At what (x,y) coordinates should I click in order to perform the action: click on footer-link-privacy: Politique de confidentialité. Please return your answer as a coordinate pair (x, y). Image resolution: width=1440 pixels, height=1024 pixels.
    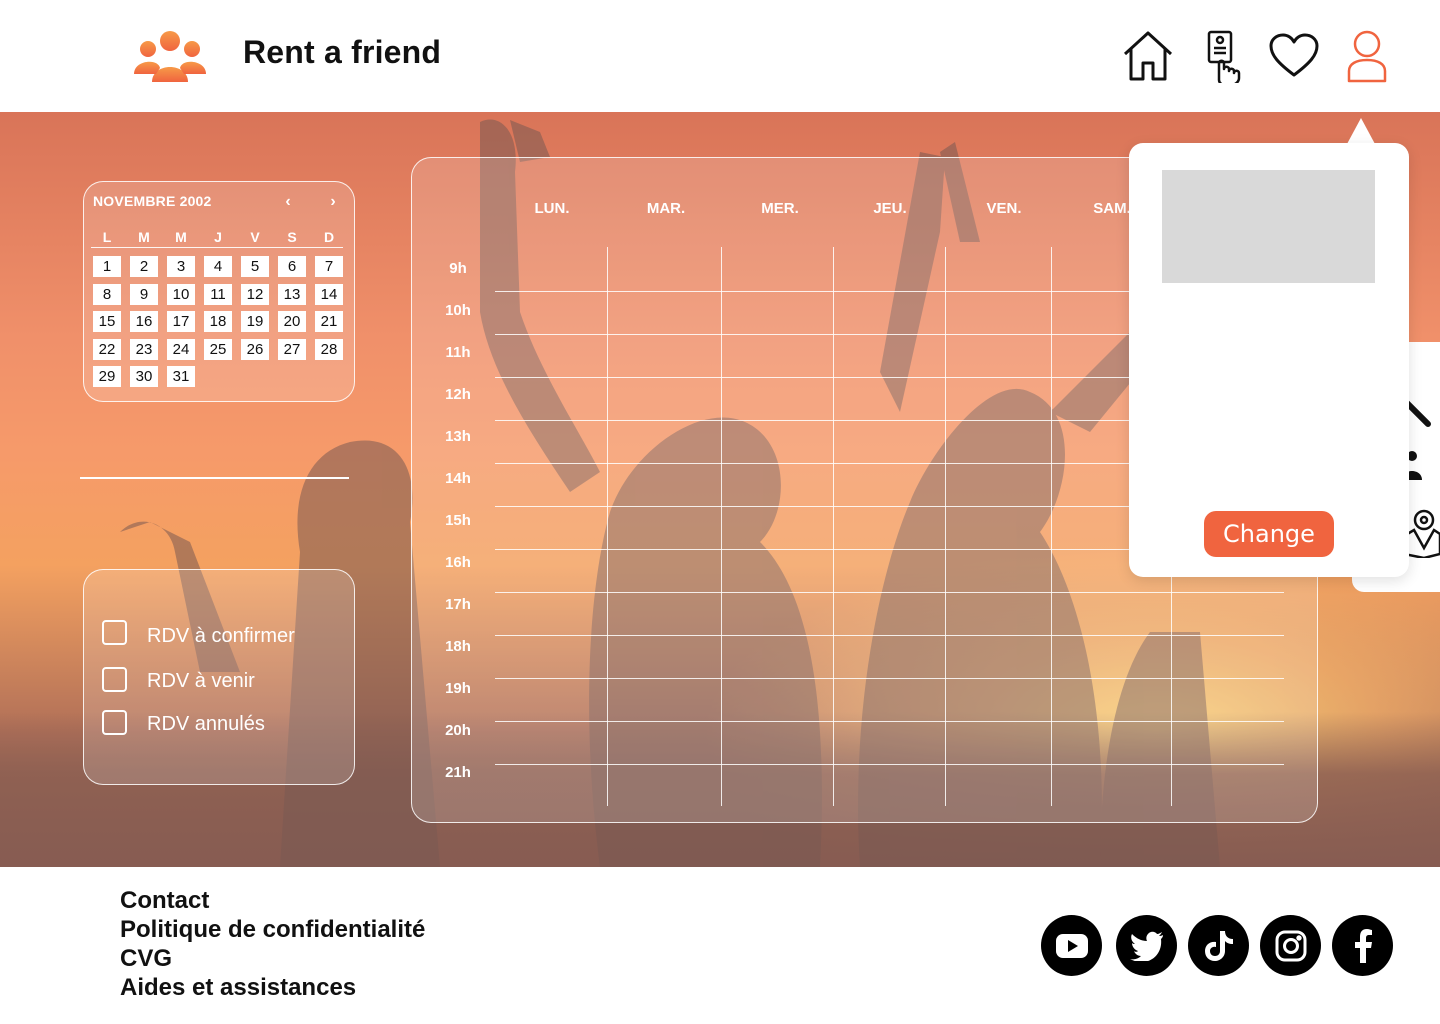
    Looking at the image, I should click on (272, 930).